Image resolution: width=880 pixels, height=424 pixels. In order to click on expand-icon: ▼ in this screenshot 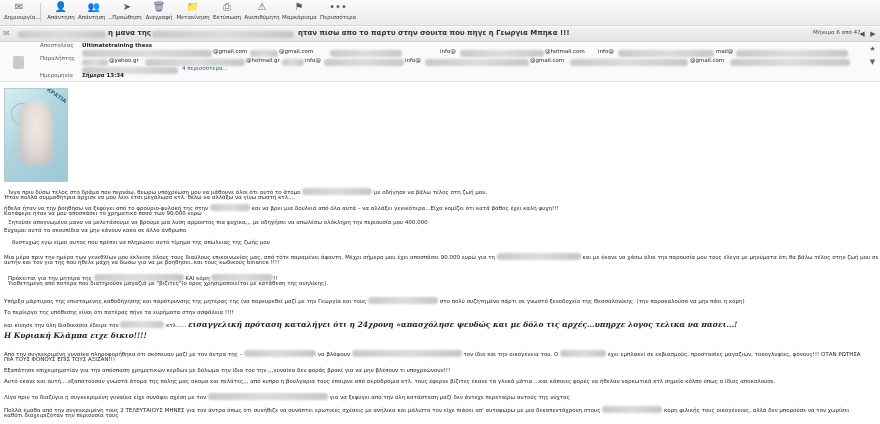, I will do `click(872, 62)`.